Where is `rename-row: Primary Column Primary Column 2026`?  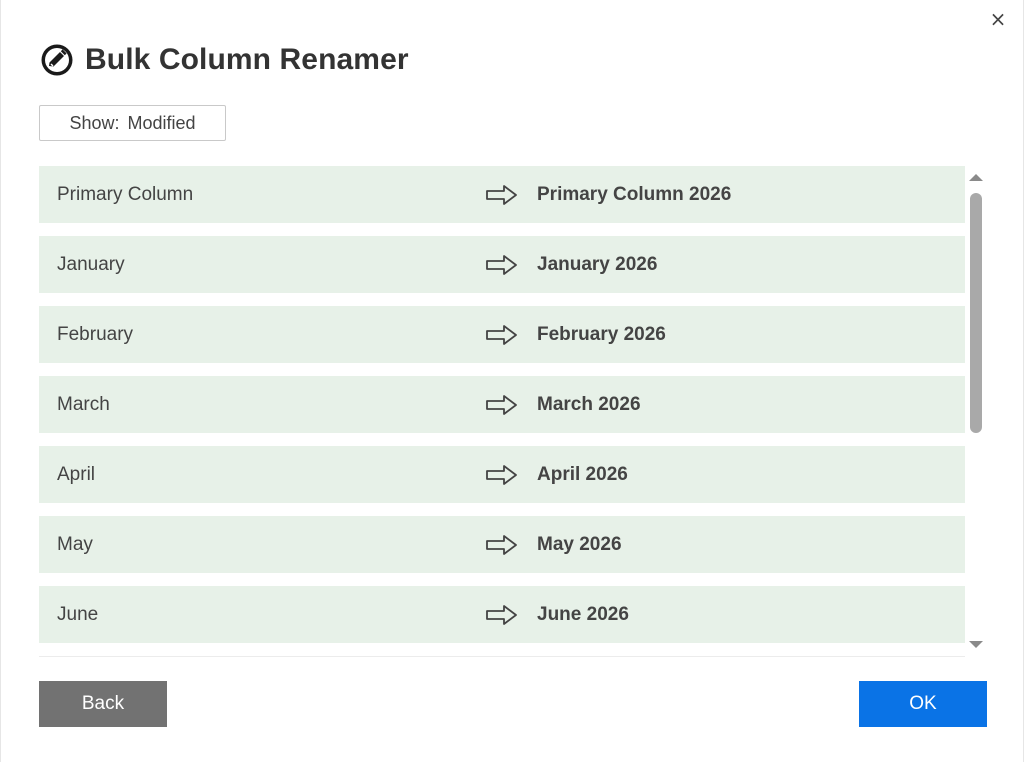
rename-row: Primary Column Primary Column 2026 is located at coordinates (502, 194).